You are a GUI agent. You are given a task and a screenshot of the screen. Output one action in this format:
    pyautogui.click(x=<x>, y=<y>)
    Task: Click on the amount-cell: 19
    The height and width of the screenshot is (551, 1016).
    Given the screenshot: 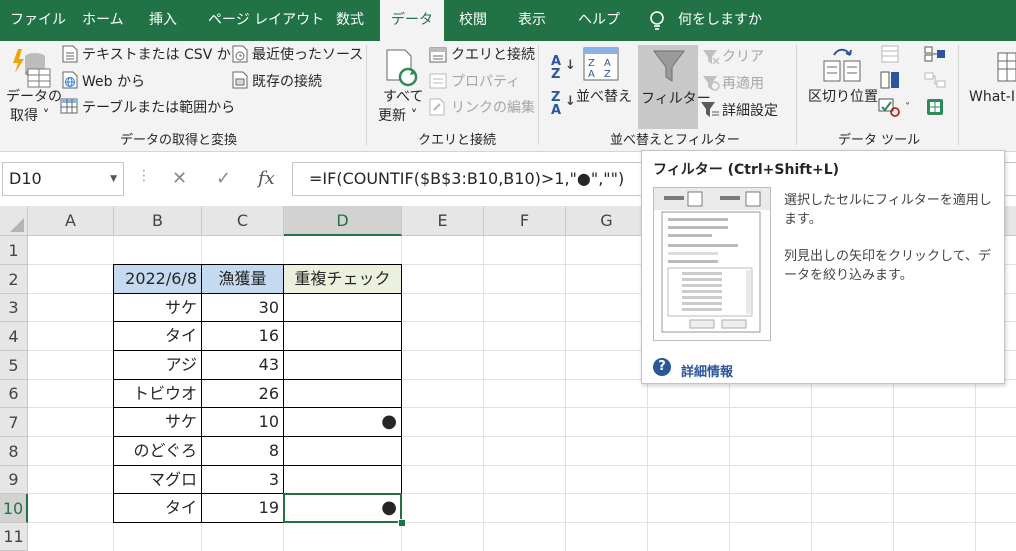 What is the action you would take?
    pyautogui.click(x=243, y=508)
    